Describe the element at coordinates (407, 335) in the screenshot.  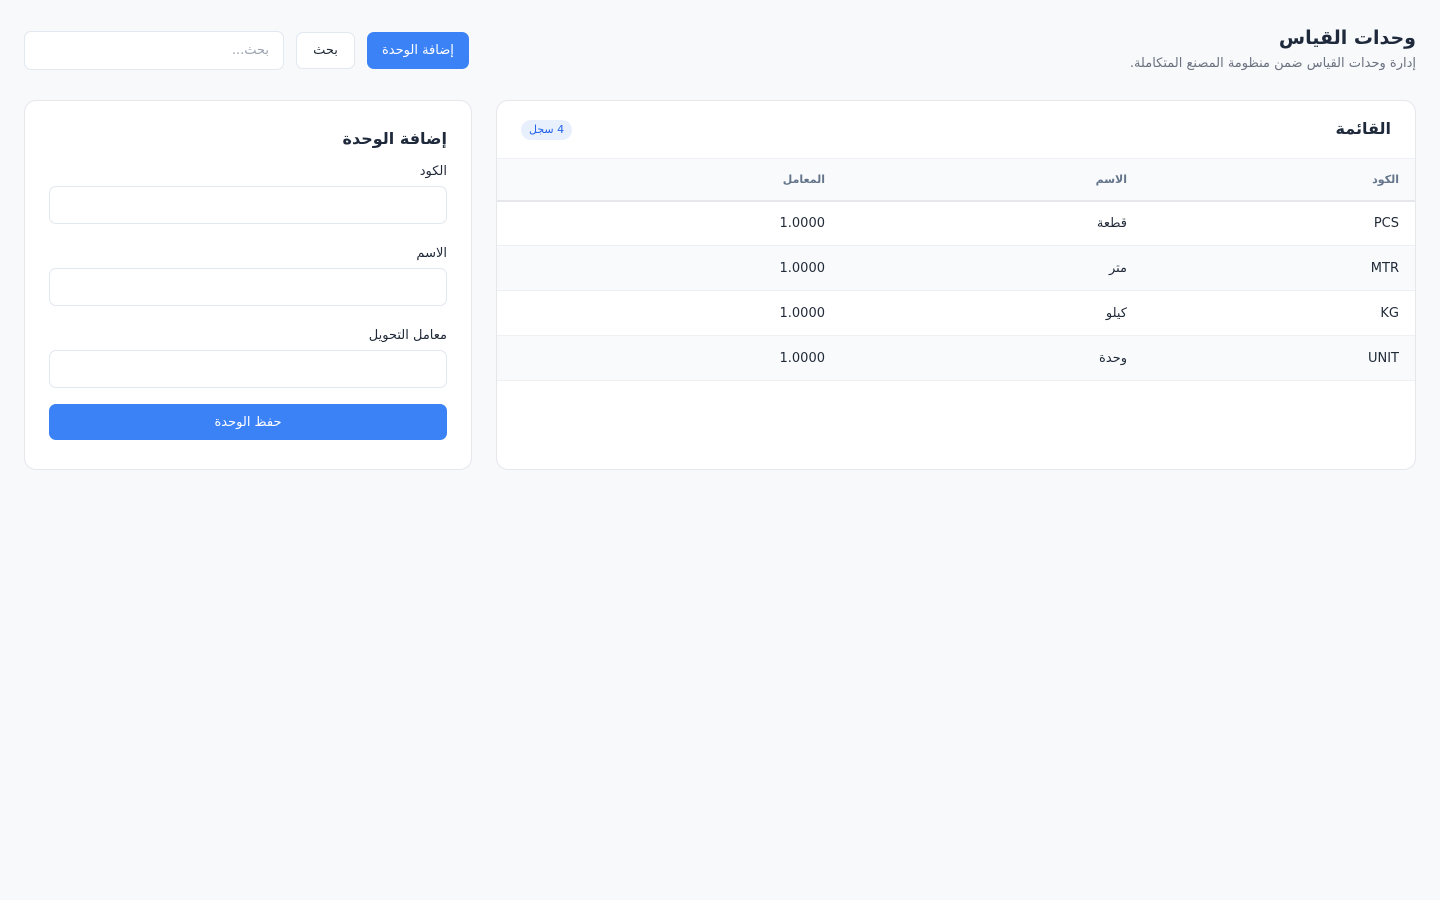
I see `factor-label: معامل التحويل` at that location.